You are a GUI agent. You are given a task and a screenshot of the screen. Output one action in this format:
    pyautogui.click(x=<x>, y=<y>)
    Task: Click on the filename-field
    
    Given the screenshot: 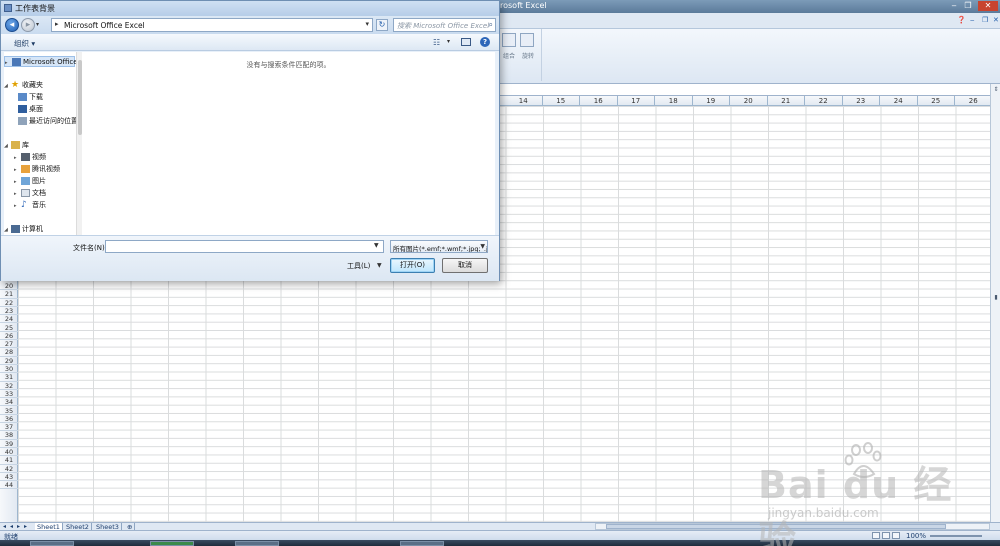 What is the action you would take?
    pyautogui.click(x=244, y=246)
    